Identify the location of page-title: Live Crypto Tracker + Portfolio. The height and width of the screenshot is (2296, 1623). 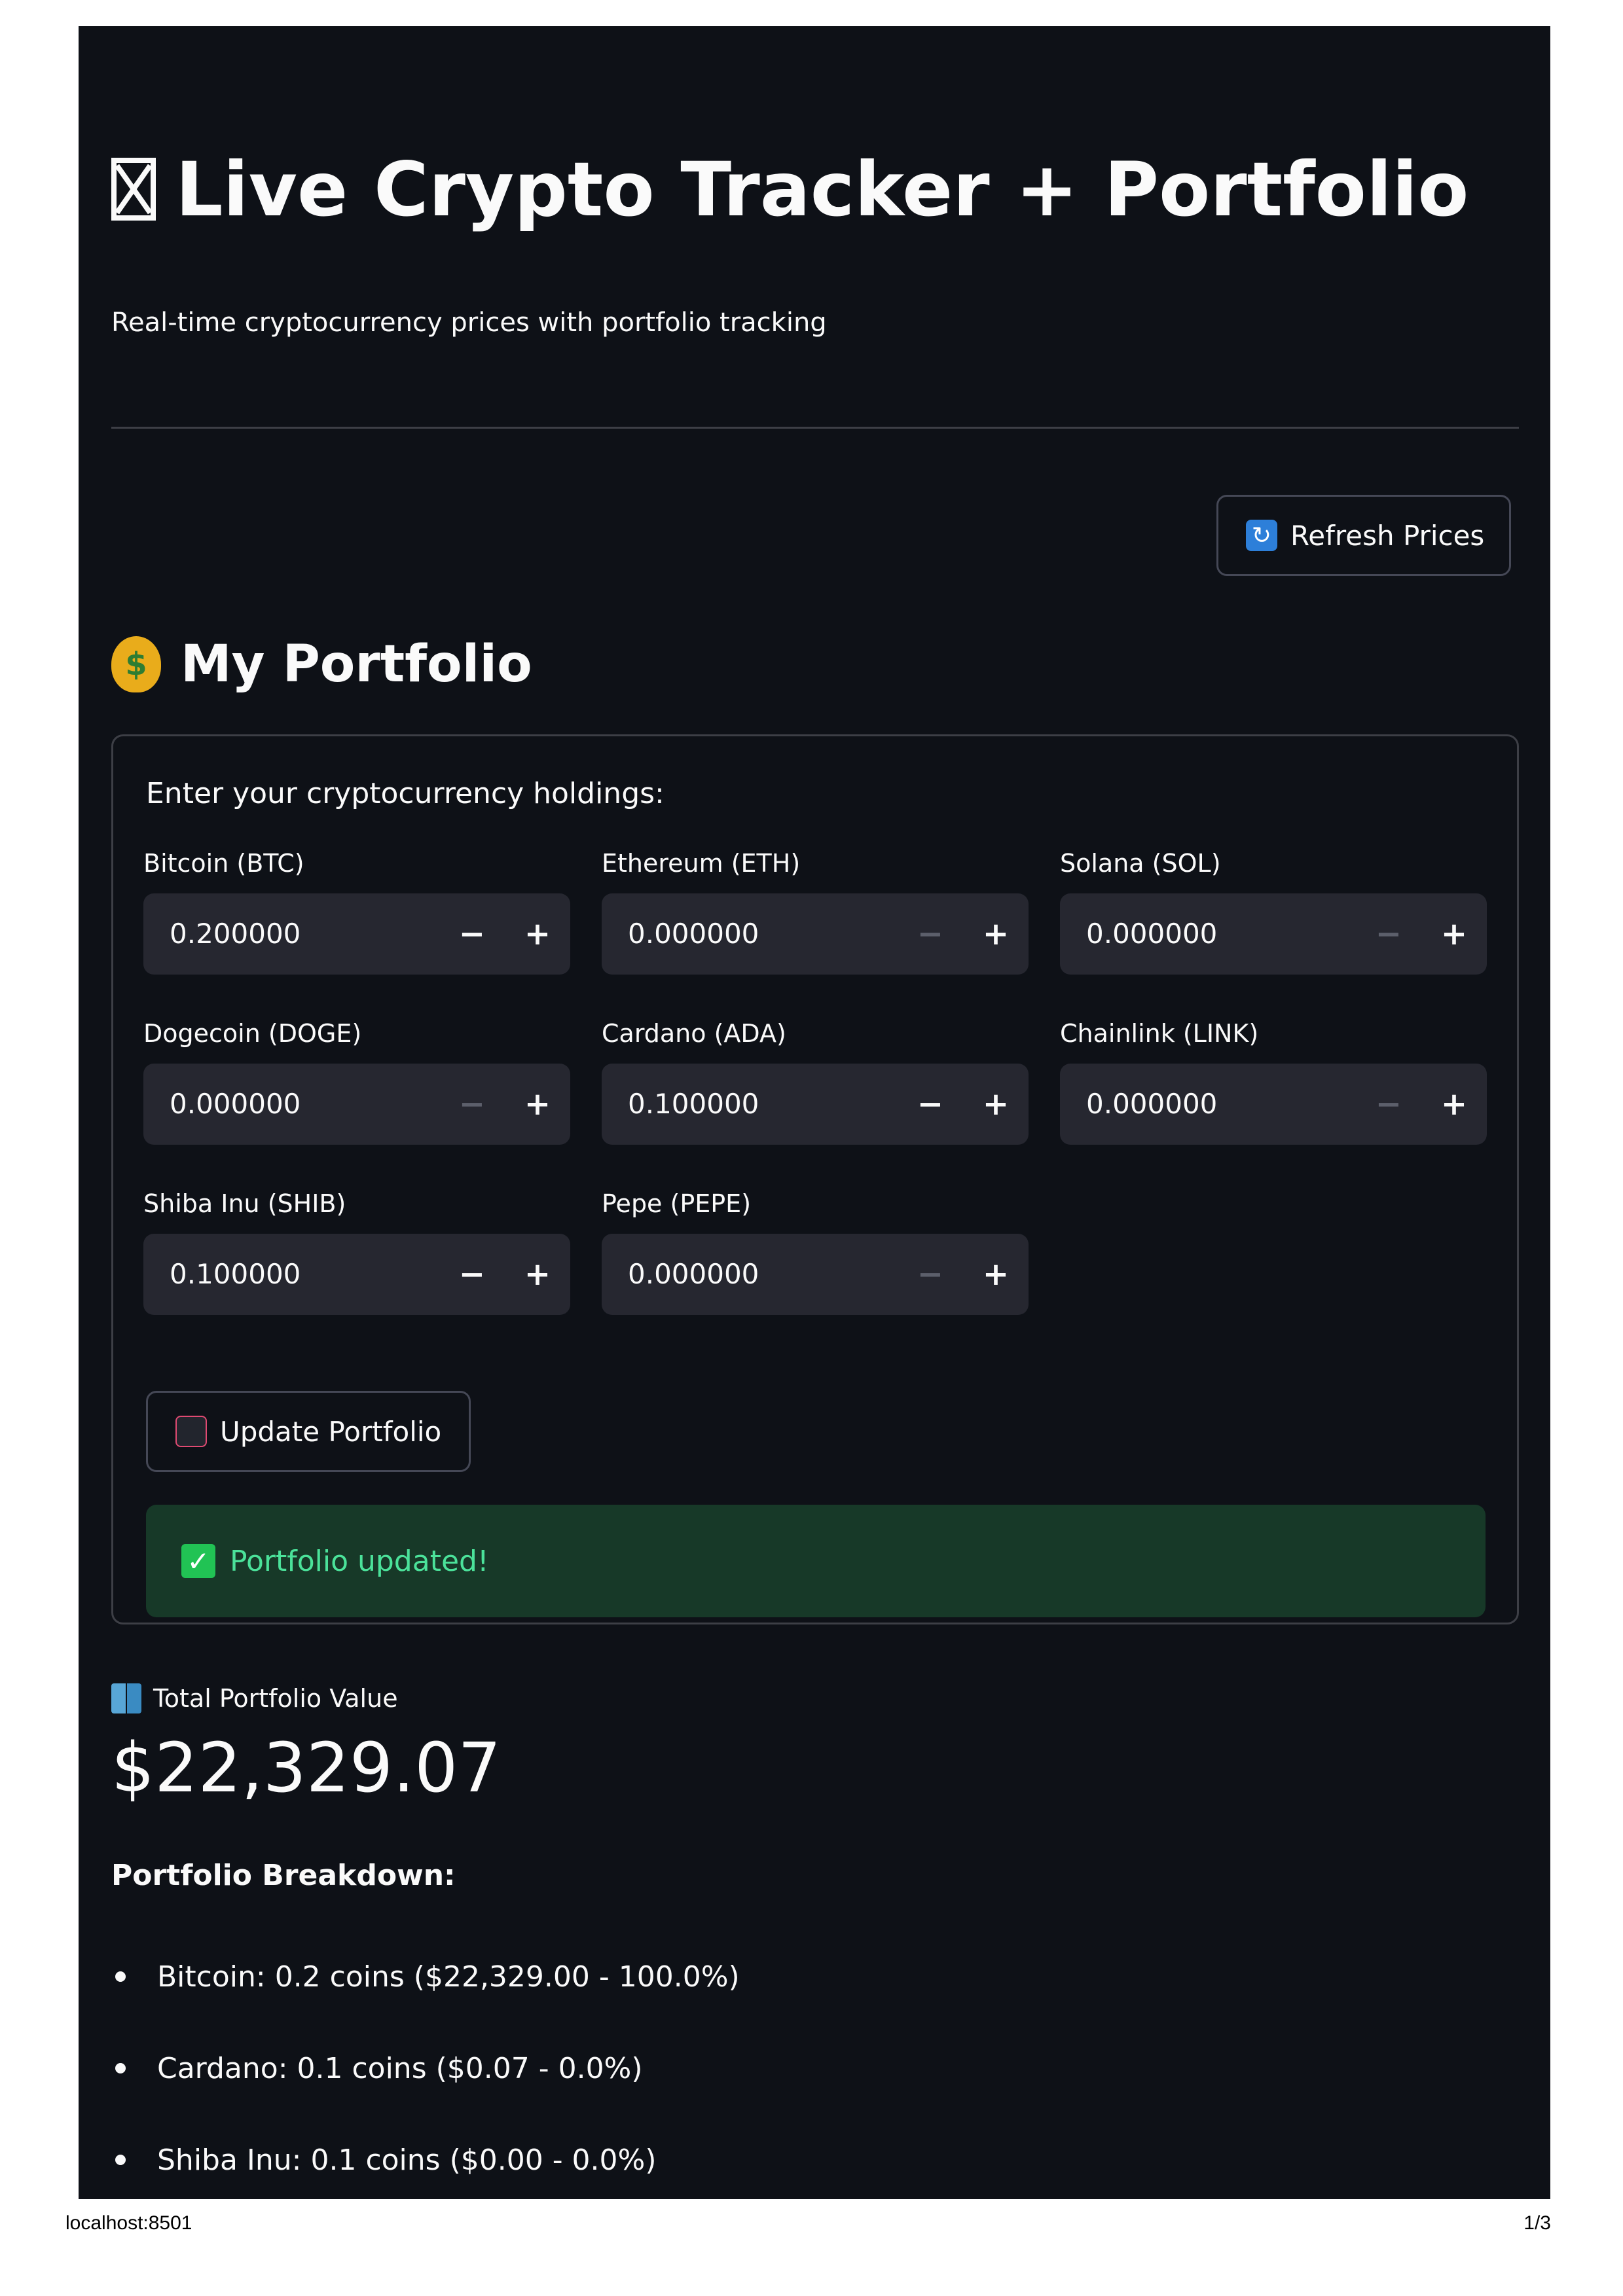
(789, 190).